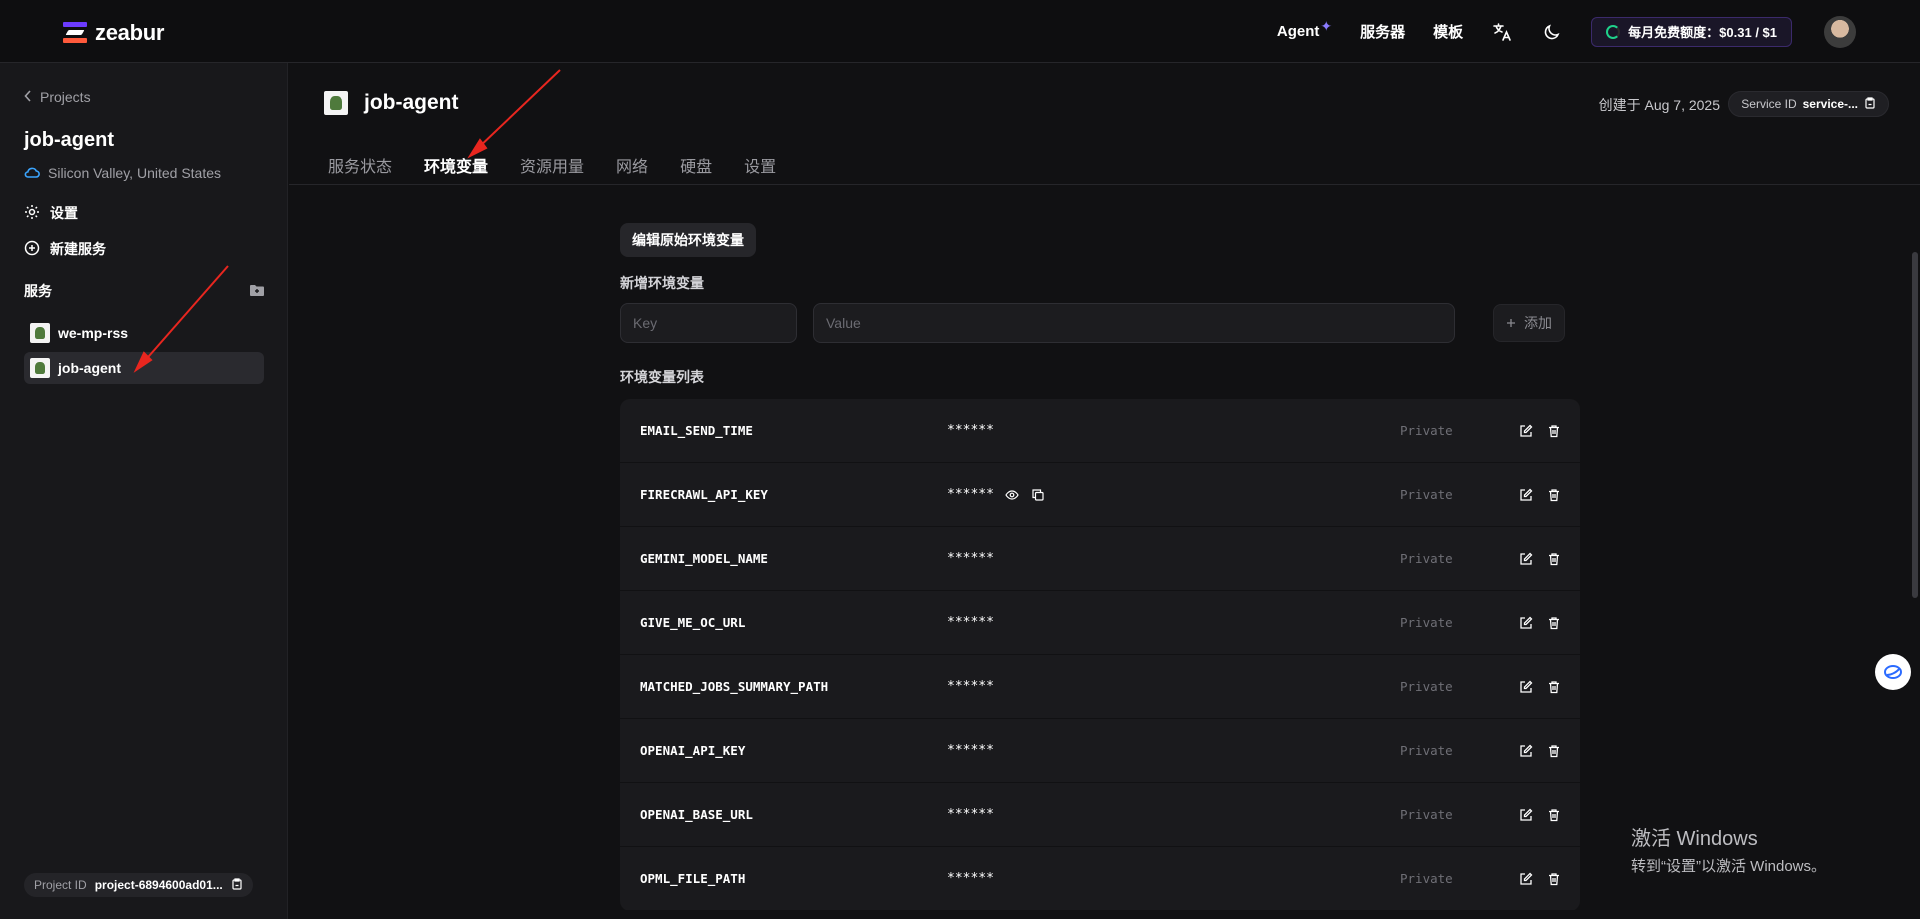 Image resolution: width=1920 pixels, height=919 pixels. What do you see at coordinates (1100, 431) in the screenshot?
I see `table-row: EMAIL_SEND_TIME ****** Private` at bounding box center [1100, 431].